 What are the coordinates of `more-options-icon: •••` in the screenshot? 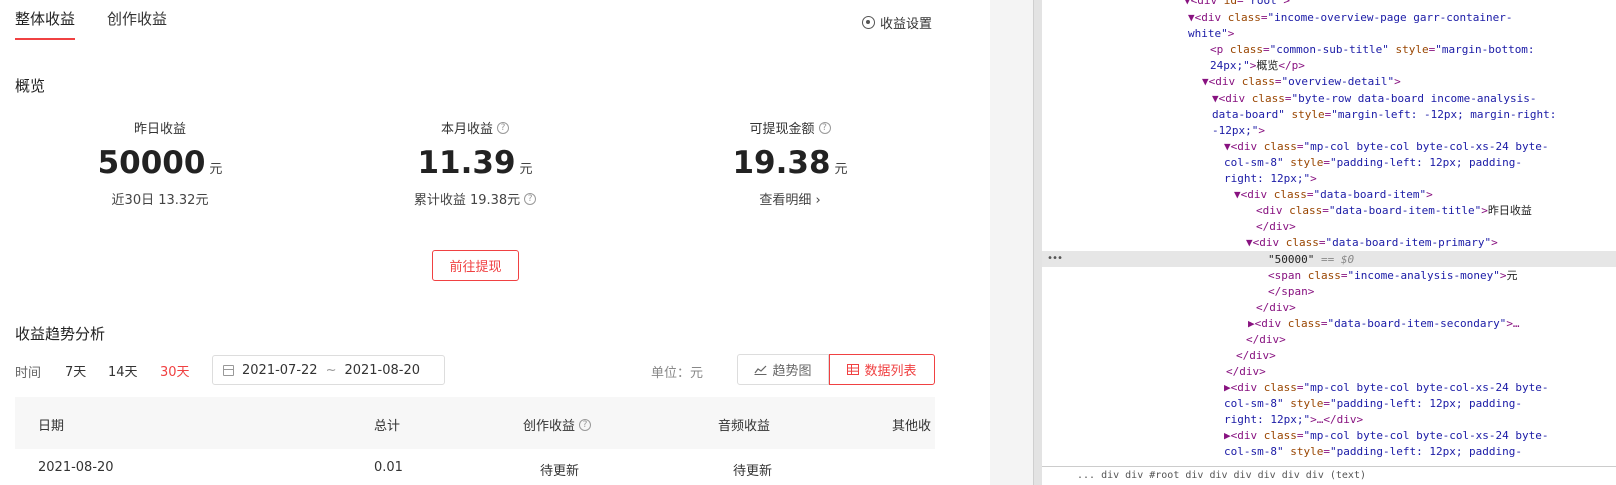 It's located at (1055, 258).